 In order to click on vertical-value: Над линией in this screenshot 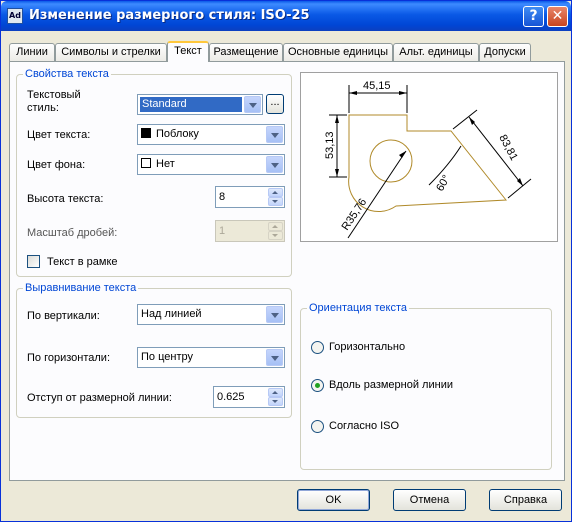, I will do `click(171, 314)`.